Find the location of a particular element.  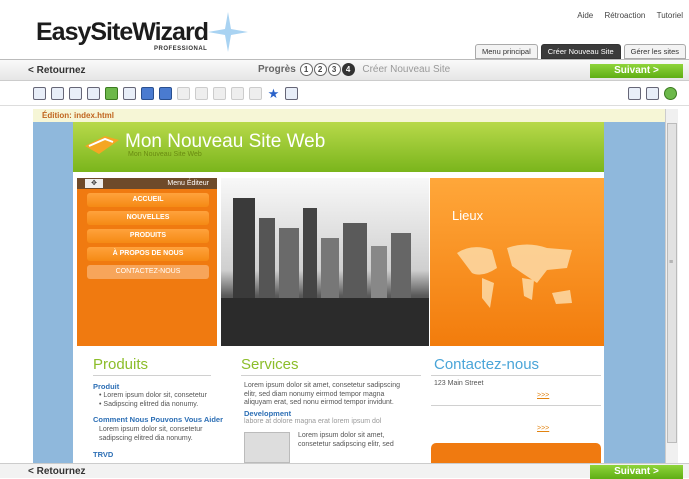

vertical-scrollbar: ≡ is located at coordinates (671, 286).